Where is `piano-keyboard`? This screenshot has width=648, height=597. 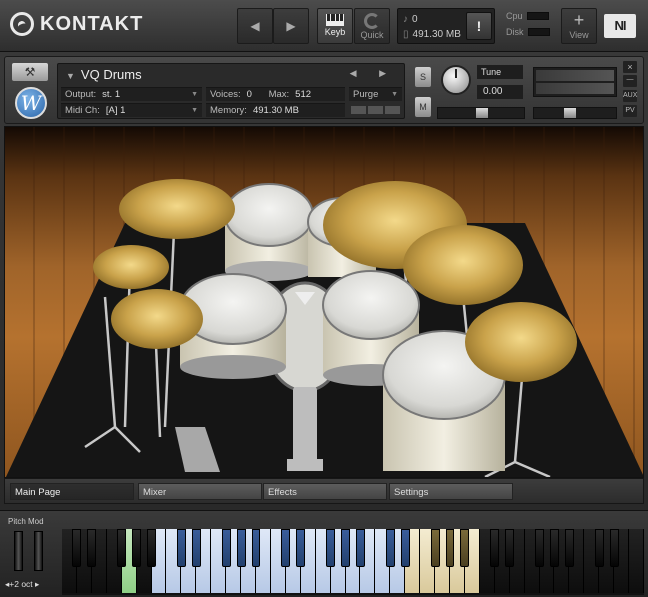
piano-keyboard is located at coordinates (353, 562).